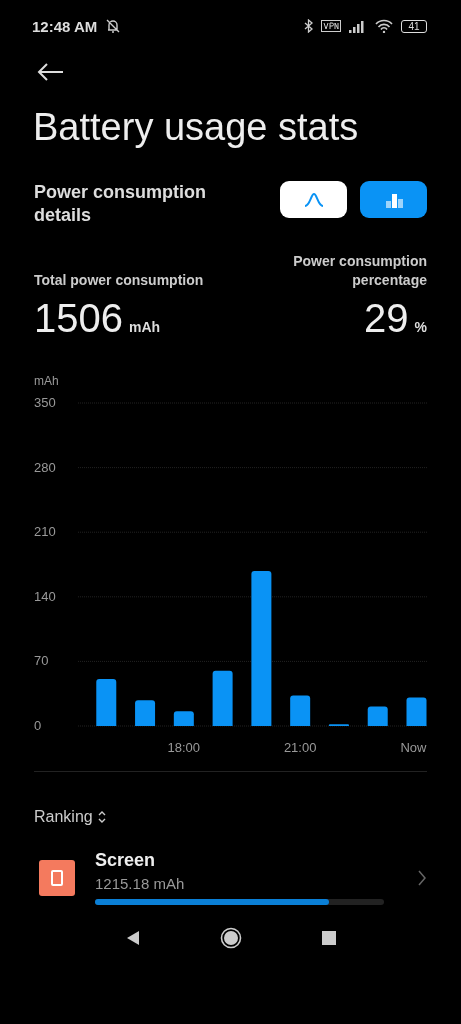  Describe the element at coordinates (308, 26) in the screenshot. I see `bluetooth-icon` at that location.